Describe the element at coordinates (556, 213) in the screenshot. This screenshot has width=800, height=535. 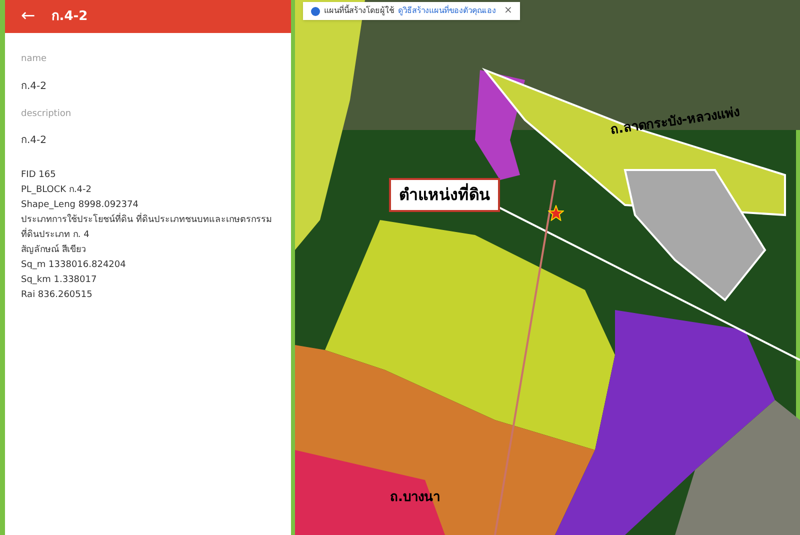
I see `star-marker-icon` at that location.